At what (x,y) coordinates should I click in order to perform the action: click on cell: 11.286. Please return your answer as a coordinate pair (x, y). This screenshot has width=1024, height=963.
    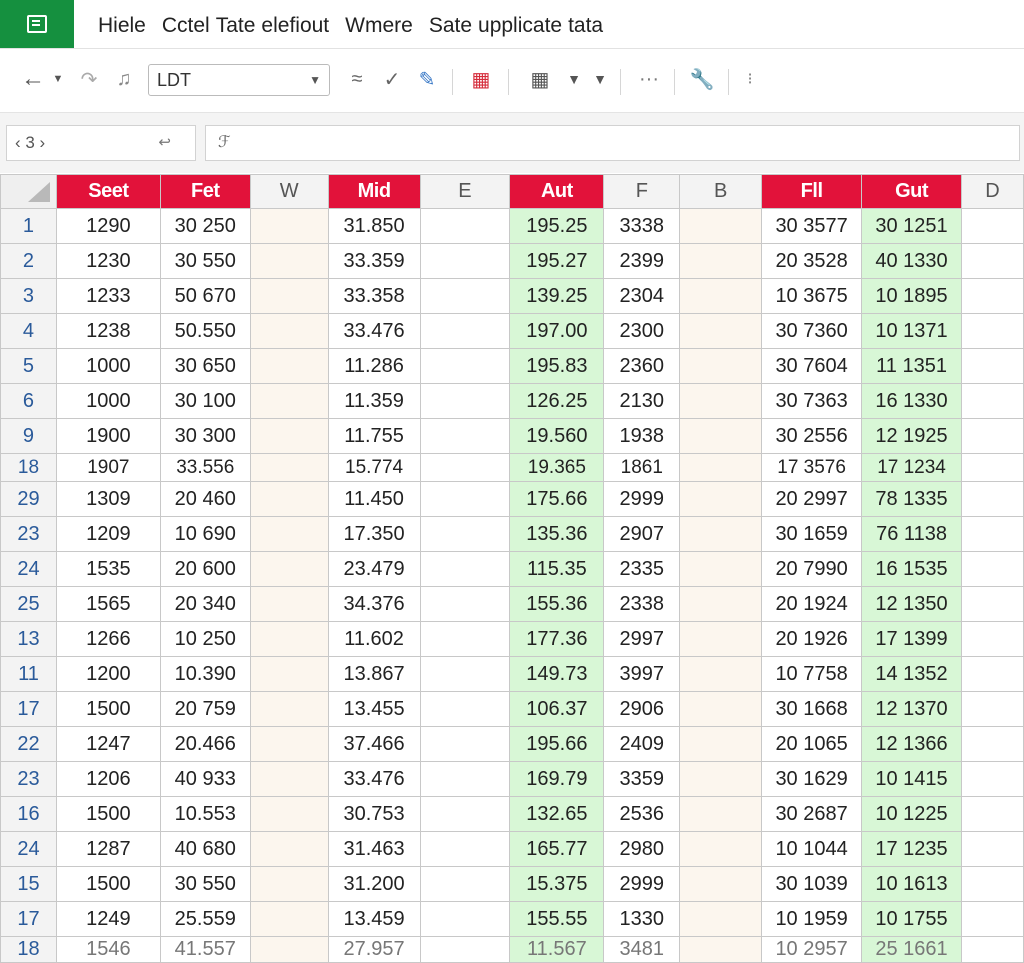
    Looking at the image, I should click on (374, 366).